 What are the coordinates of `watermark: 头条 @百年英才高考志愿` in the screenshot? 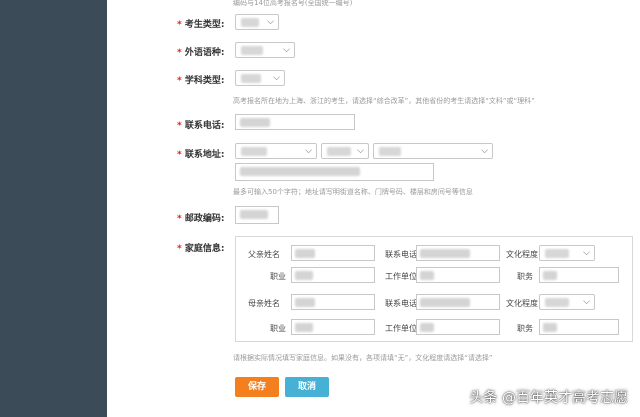 It's located at (548, 398).